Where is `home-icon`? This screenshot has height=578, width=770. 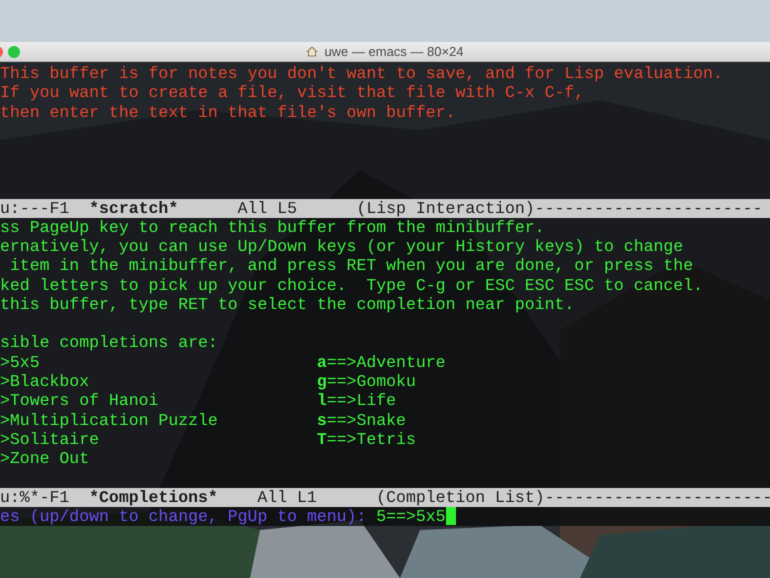
home-icon is located at coordinates (312, 51).